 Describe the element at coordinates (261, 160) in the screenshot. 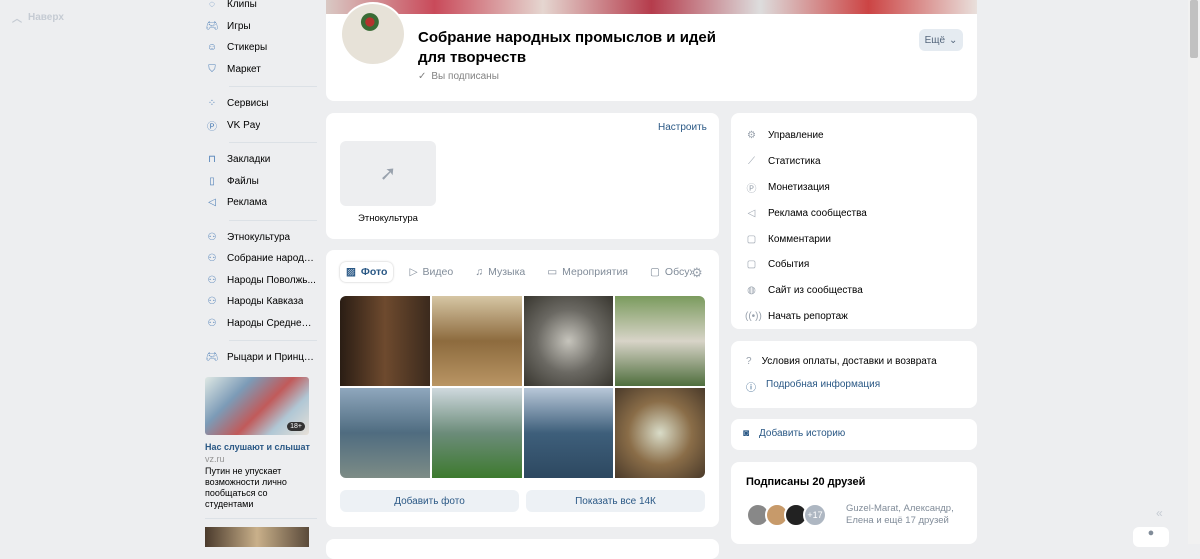

I see `sidebar-item: ⊓ Закладки` at that location.